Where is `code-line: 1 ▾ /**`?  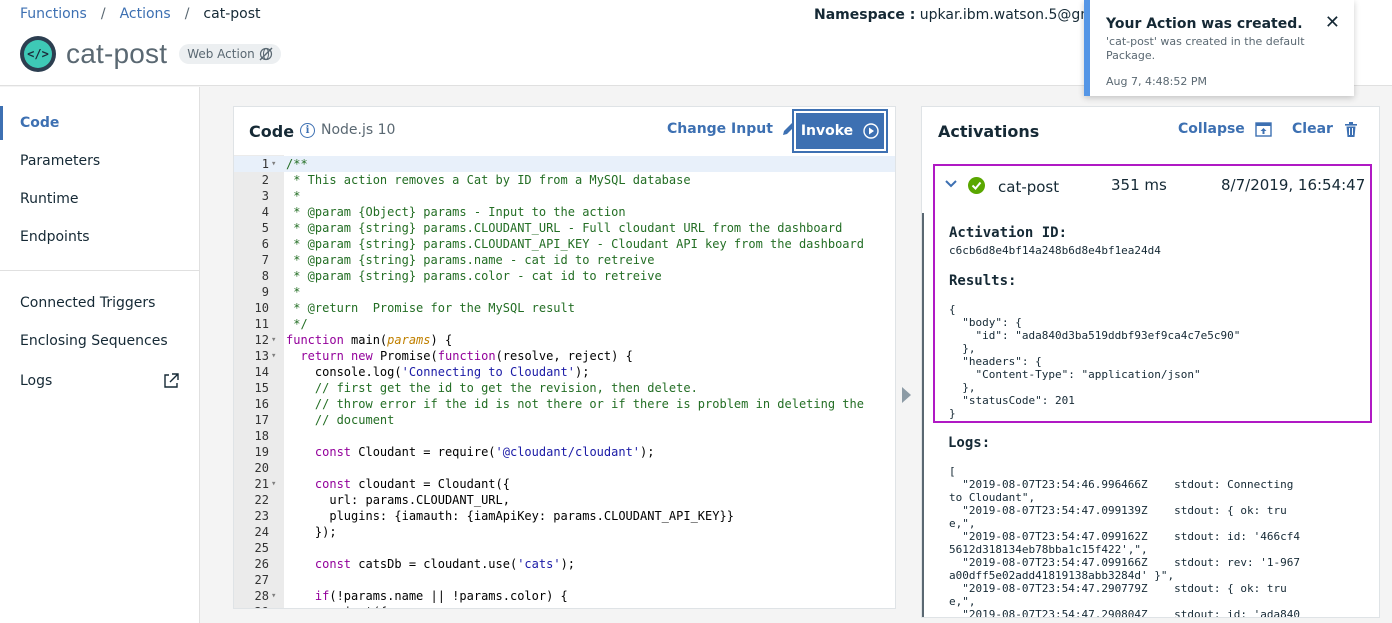 code-line: 1 ▾ /** is located at coordinates (564, 164).